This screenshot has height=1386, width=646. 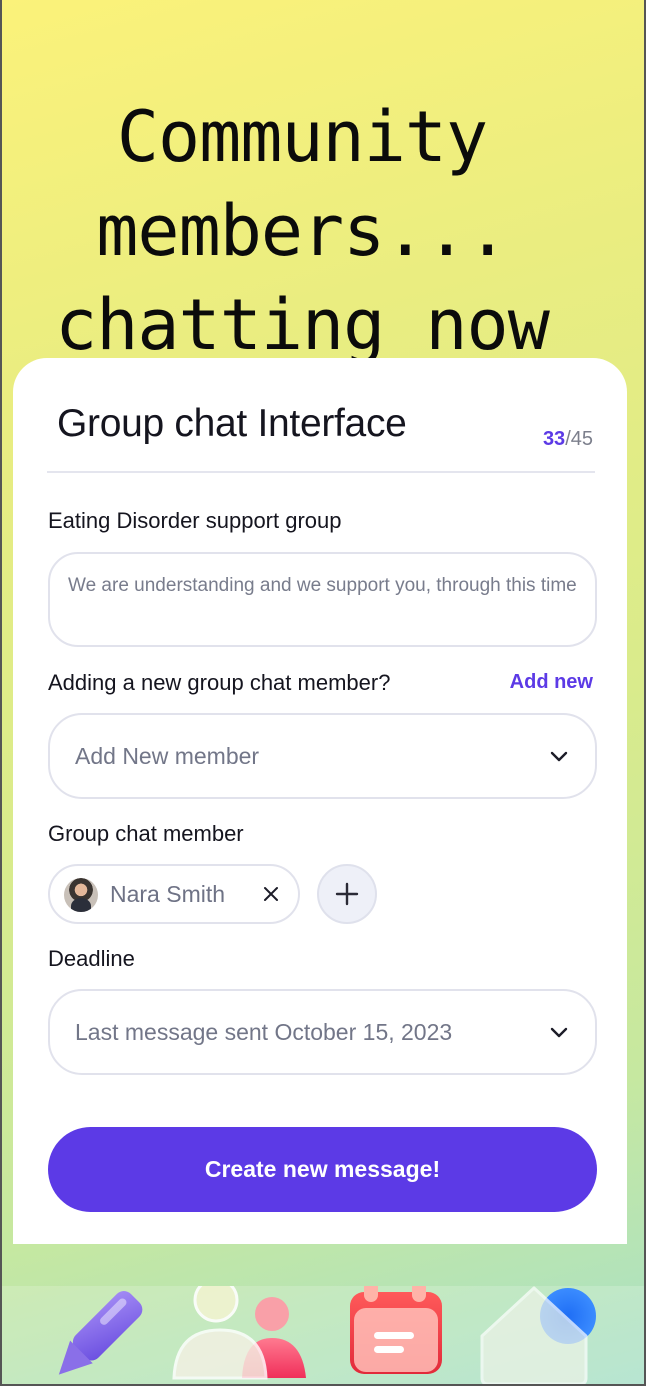 What do you see at coordinates (302, 137) in the screenshot?
I see `hero-line: Community` at bounding box center [302, 137].